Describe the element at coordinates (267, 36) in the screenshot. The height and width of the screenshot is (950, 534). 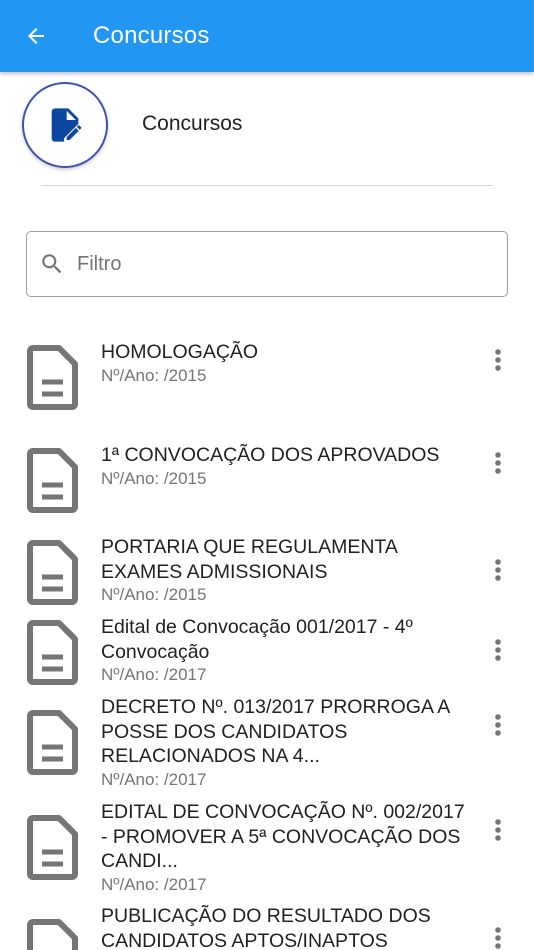
I see `app-bar: Concursos` at that location.